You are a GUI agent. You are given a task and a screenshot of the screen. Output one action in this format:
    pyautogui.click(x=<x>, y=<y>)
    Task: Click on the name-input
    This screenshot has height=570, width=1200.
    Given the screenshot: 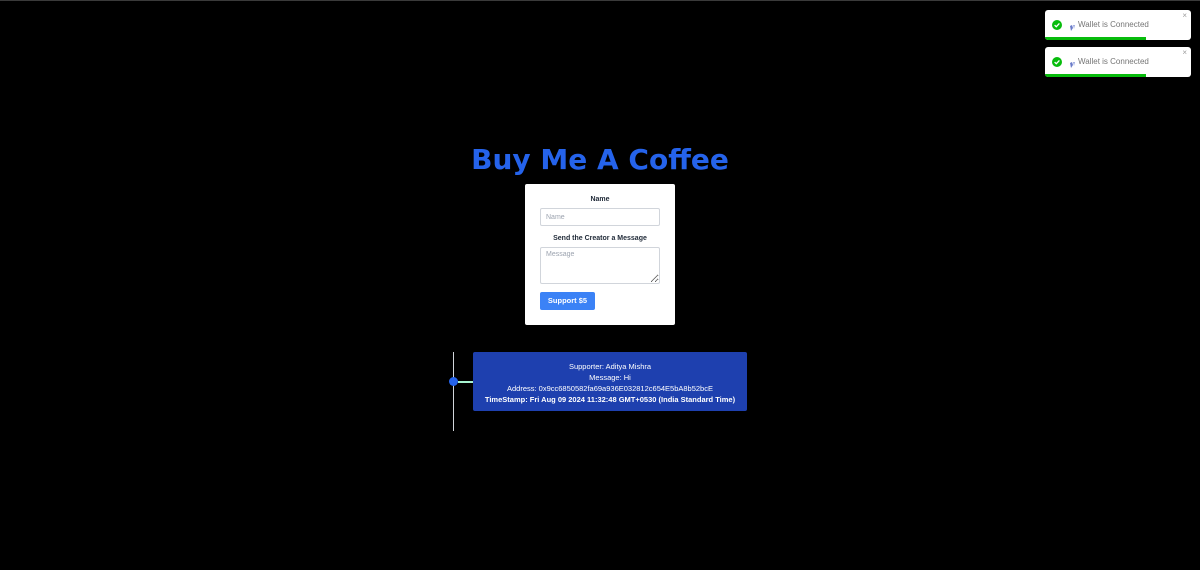 What is the action you would take?
    pyautogui.click(x=600, y=217)
    